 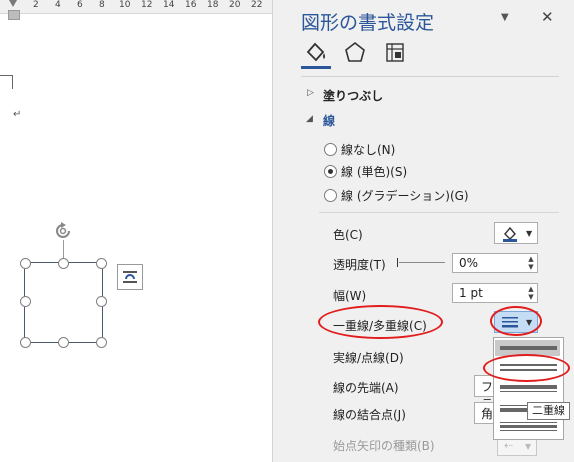 What do you see at coordinates (102, 5) in the screenshot?
I see `ruler-tick: 8` at bounding box center [102, 5].